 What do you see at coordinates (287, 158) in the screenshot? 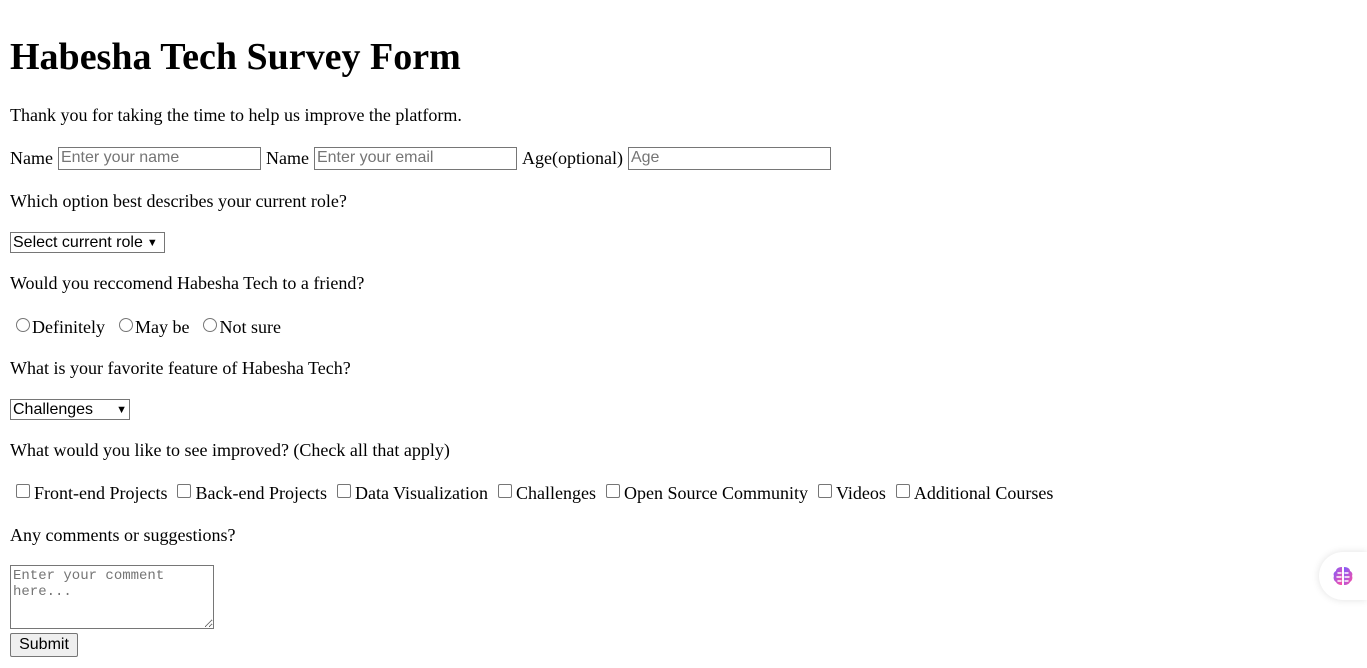
I see `email-label: Name` at bounding box center [287, 158].